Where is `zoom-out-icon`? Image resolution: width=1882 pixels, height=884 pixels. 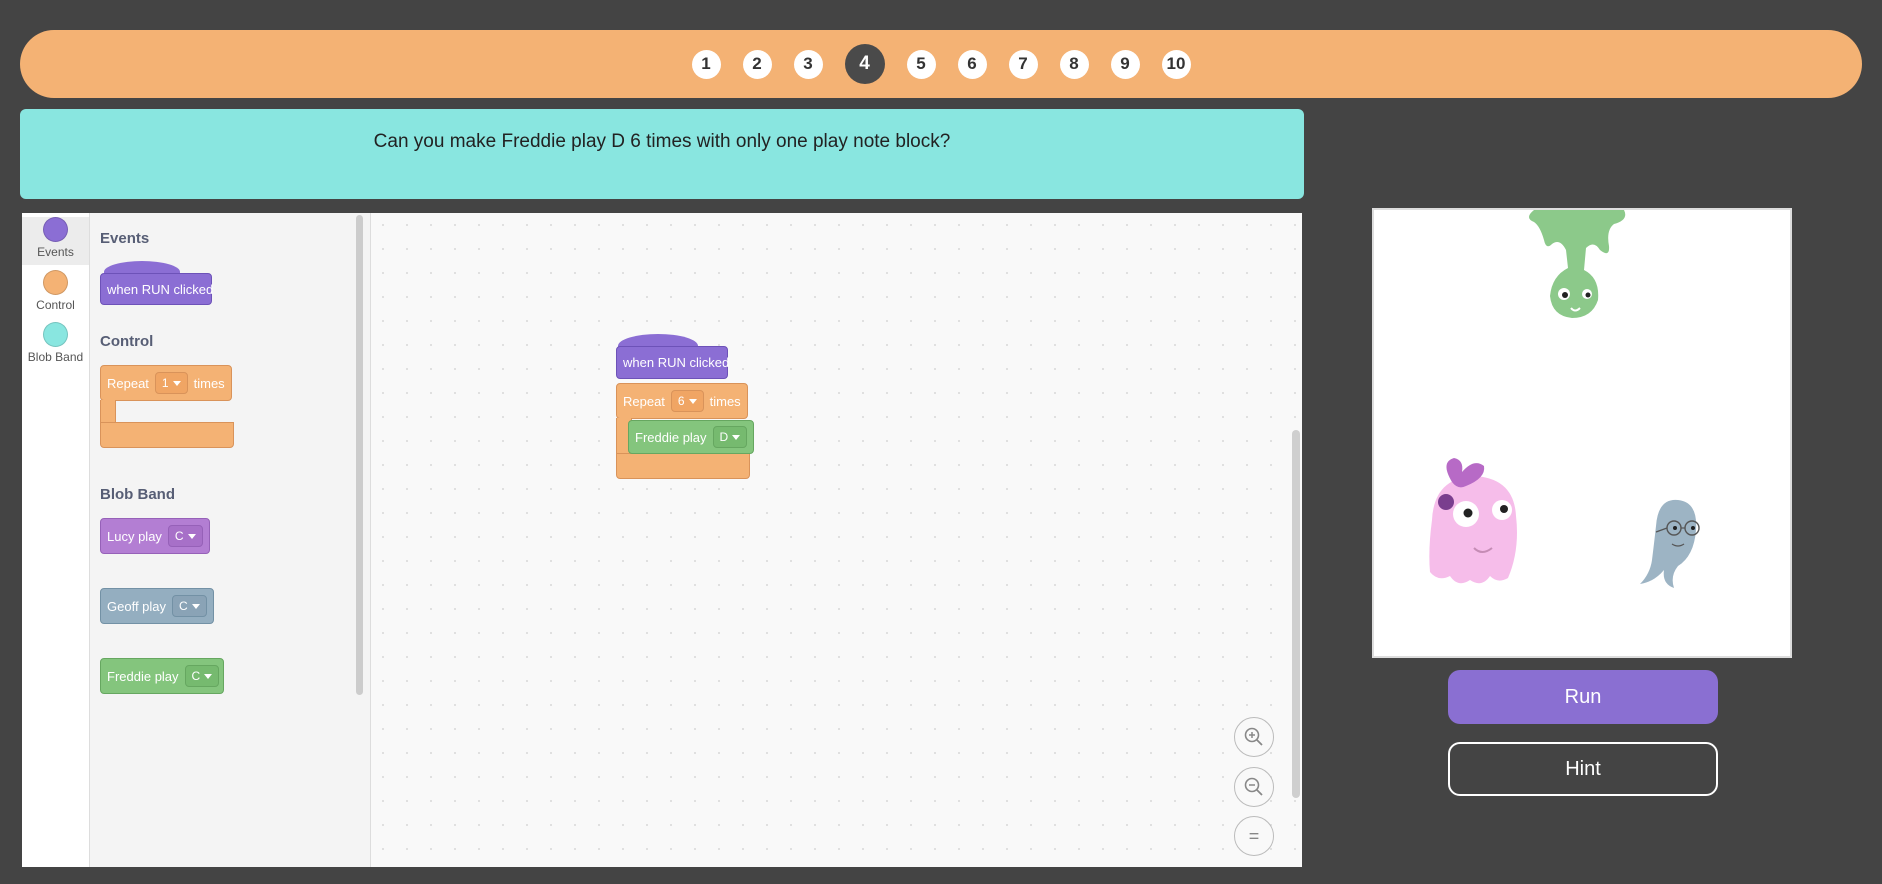 zoom-out-icon is located at coordinates (1253, 786).